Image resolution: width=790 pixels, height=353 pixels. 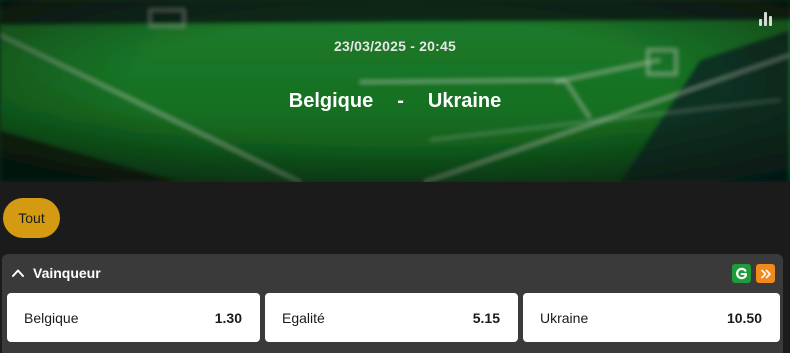 I want to click on filter-tout-button: Tout, so click(x=31, y=218).